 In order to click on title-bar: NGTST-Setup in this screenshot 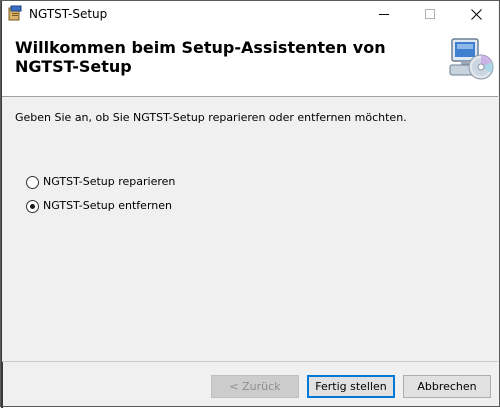, I will do `click(250, 14)`.